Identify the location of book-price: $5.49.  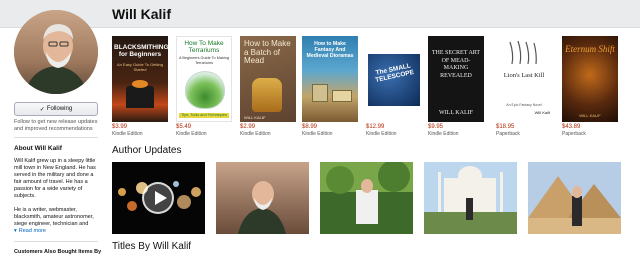
(184, 127).